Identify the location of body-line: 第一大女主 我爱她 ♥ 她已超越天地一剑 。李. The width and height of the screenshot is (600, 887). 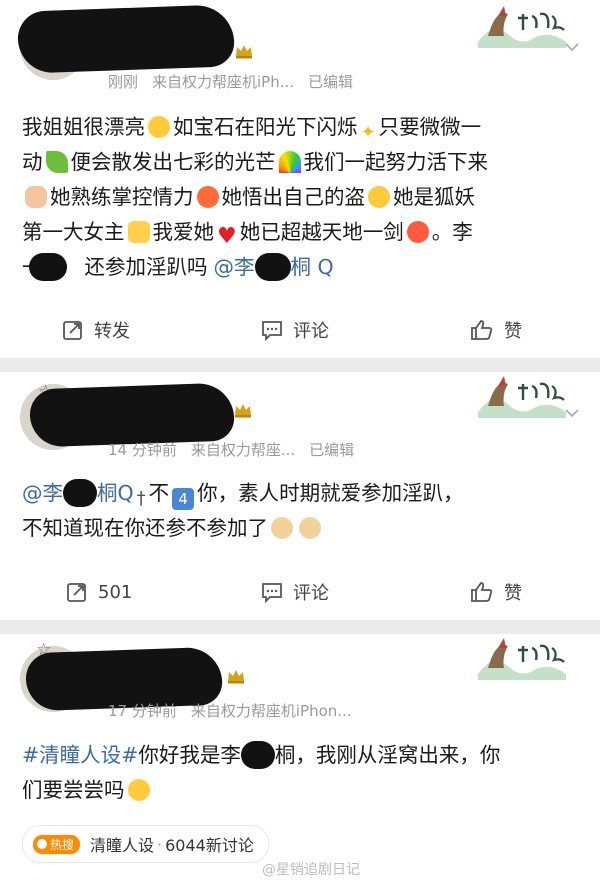
(247, 234).